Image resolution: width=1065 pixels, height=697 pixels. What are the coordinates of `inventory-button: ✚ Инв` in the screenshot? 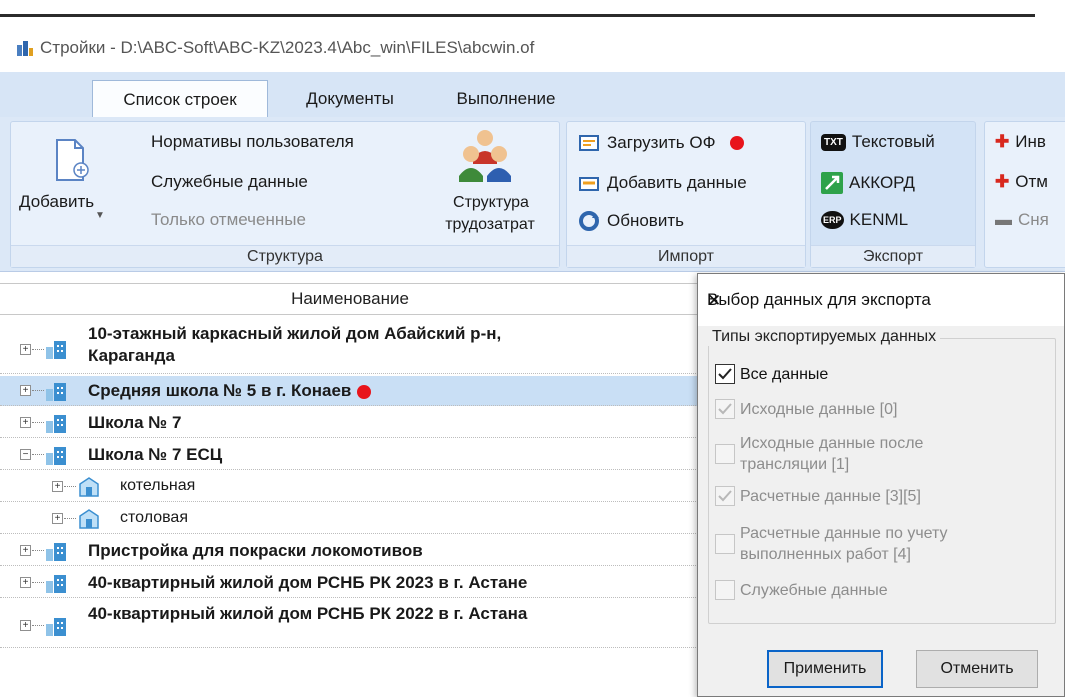 It's located at (1020, 142).